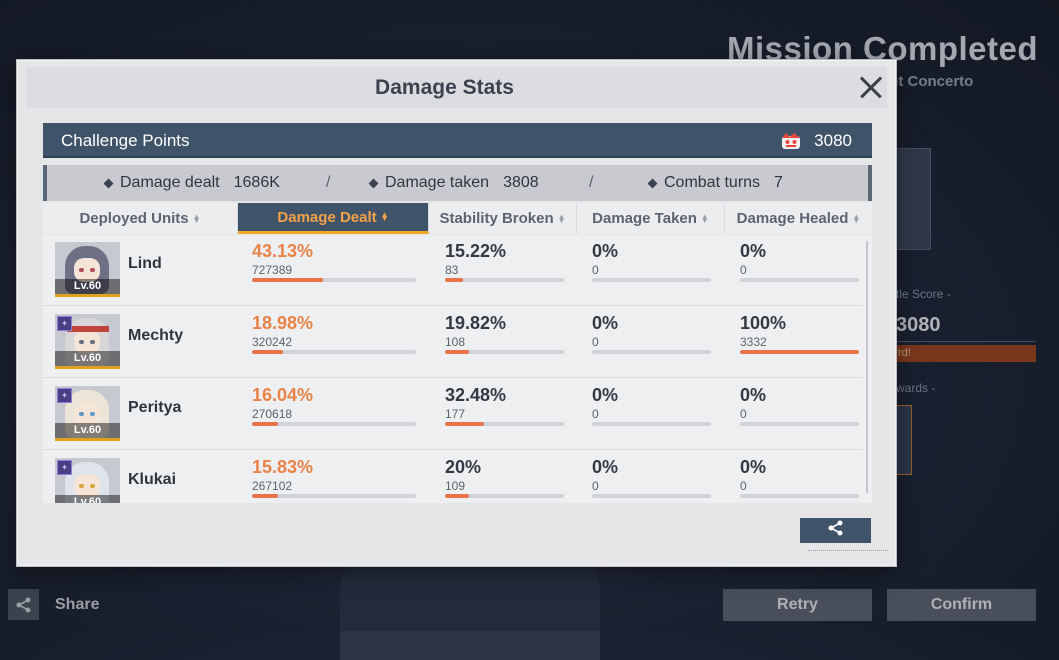  What do you see at coordinates (476, 251) in the screenshot?
I see `stability-broken-percent: 15.22%` at bounding box center [476, 251].